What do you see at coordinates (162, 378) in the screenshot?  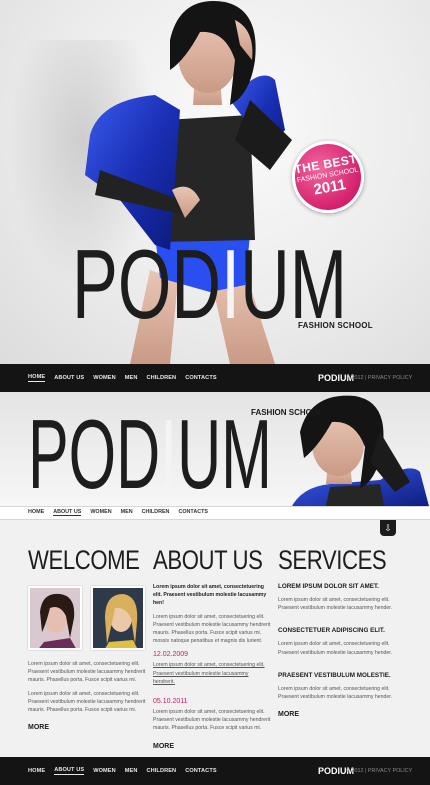 I see `nav-item-children: CHILDREN` at bounding box center [162, 378].